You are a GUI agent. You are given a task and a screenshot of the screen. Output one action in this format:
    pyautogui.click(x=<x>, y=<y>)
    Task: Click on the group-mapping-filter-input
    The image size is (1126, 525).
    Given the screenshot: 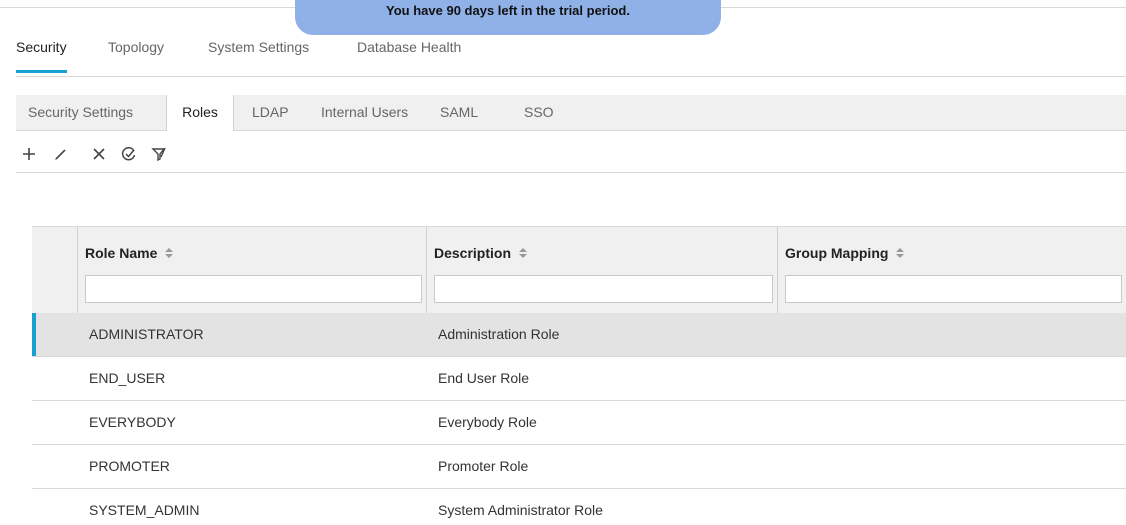 What is the action you would take?
    pyautogui.click(x=953, y=289)
    